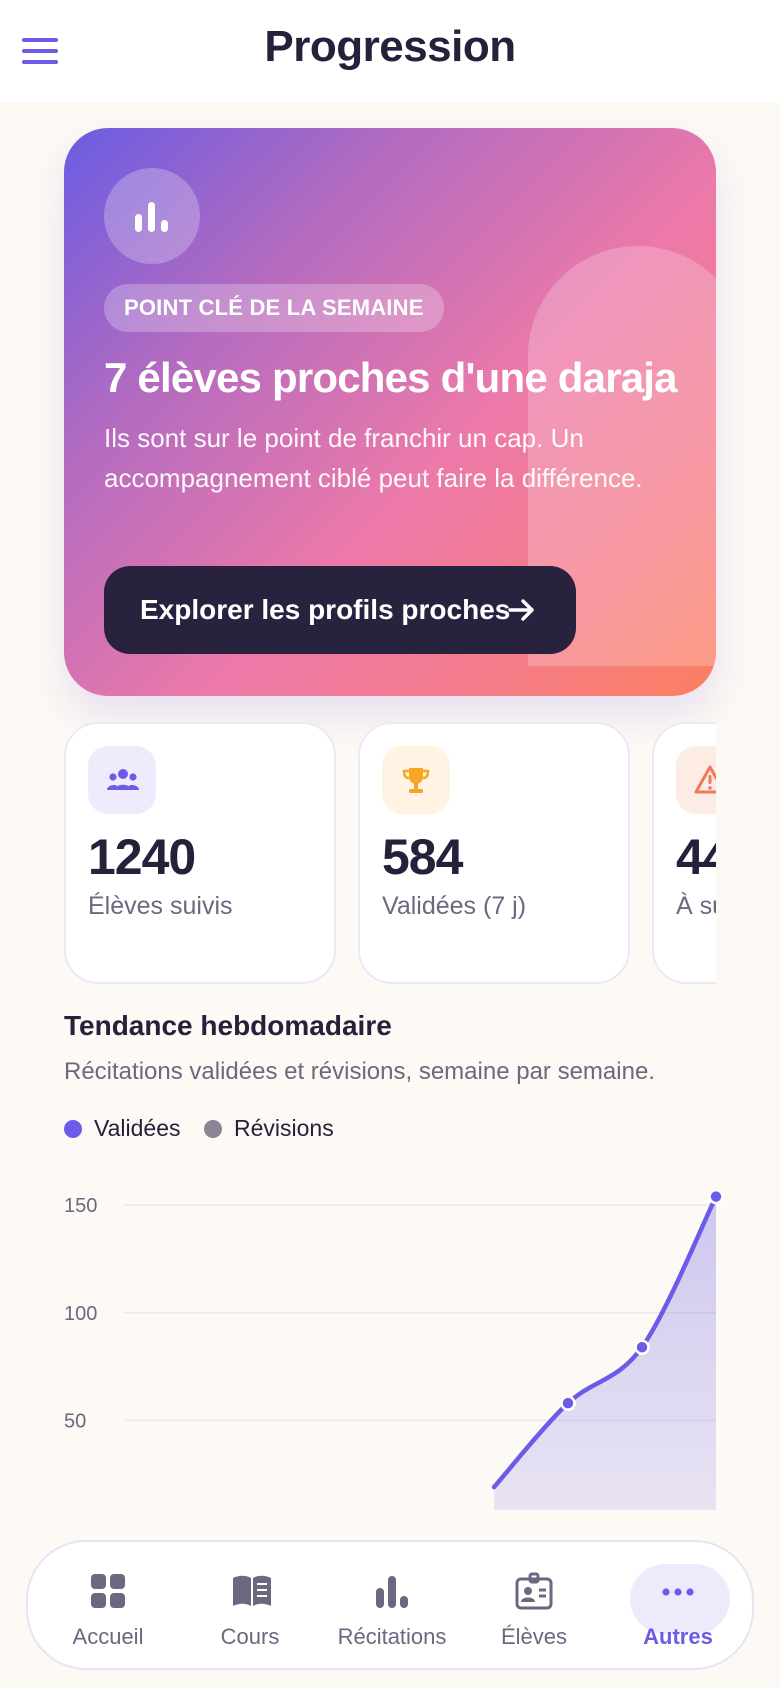 This screenshot has height=1688, width=780. Describe the element at coordinates (534, 1591) in the screenshot. I see `id-card-icon` at that location.